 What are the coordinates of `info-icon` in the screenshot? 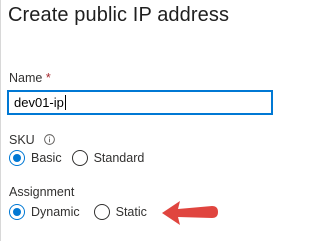 It's located at (50, 139).